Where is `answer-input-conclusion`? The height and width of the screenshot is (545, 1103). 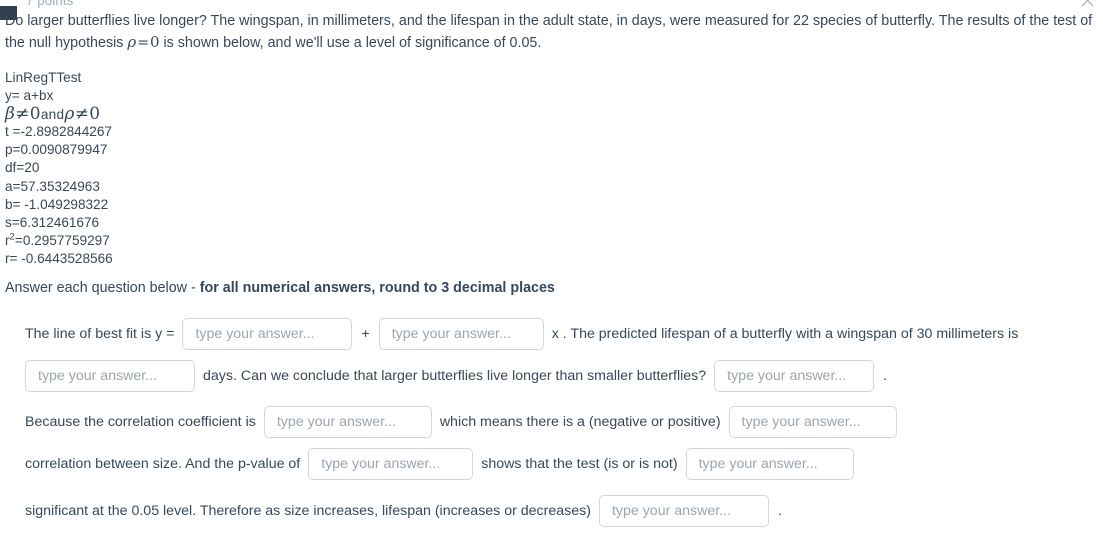
answer-input-conclusion is located at coordinates (794, 376).